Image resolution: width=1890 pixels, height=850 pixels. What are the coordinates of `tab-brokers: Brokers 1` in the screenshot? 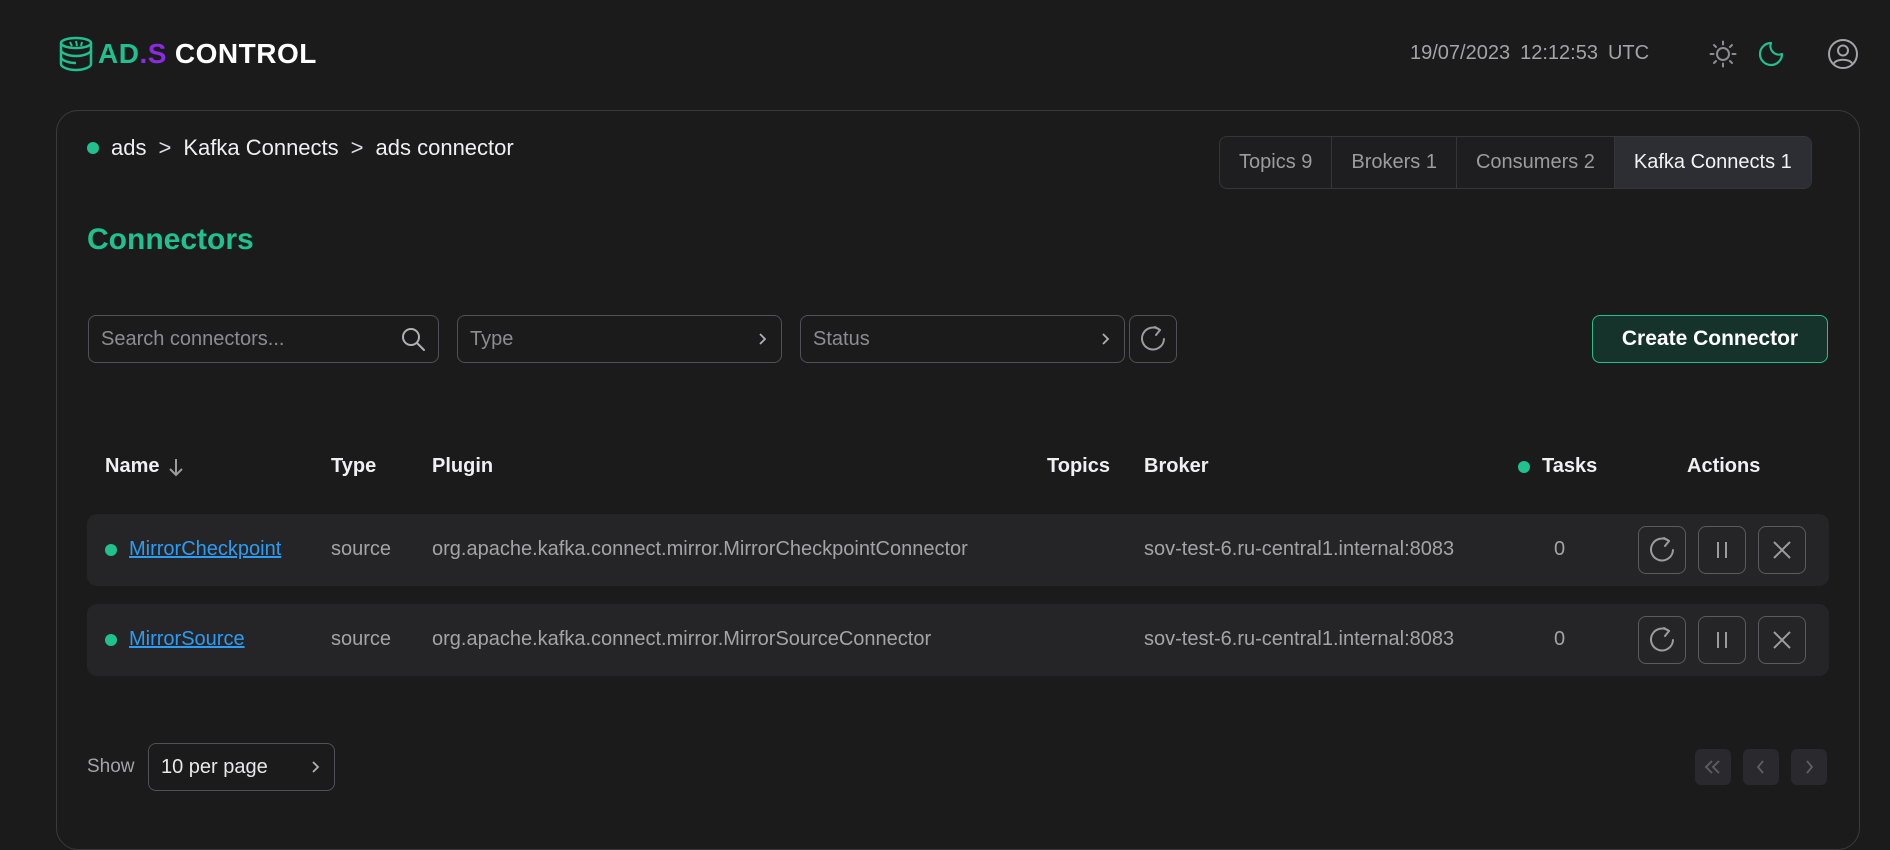 It's located at (1394, 162).